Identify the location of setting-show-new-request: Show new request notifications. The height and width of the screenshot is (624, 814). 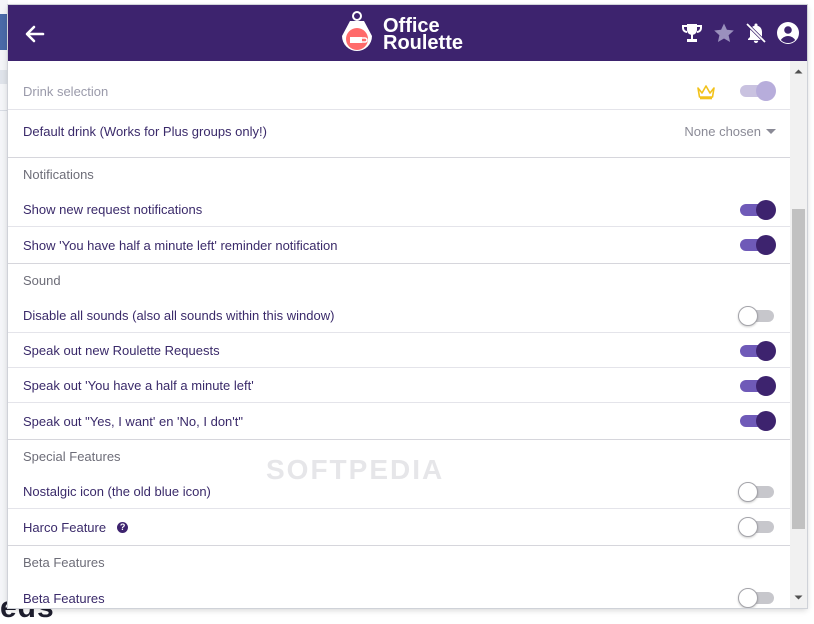
(399, 210).